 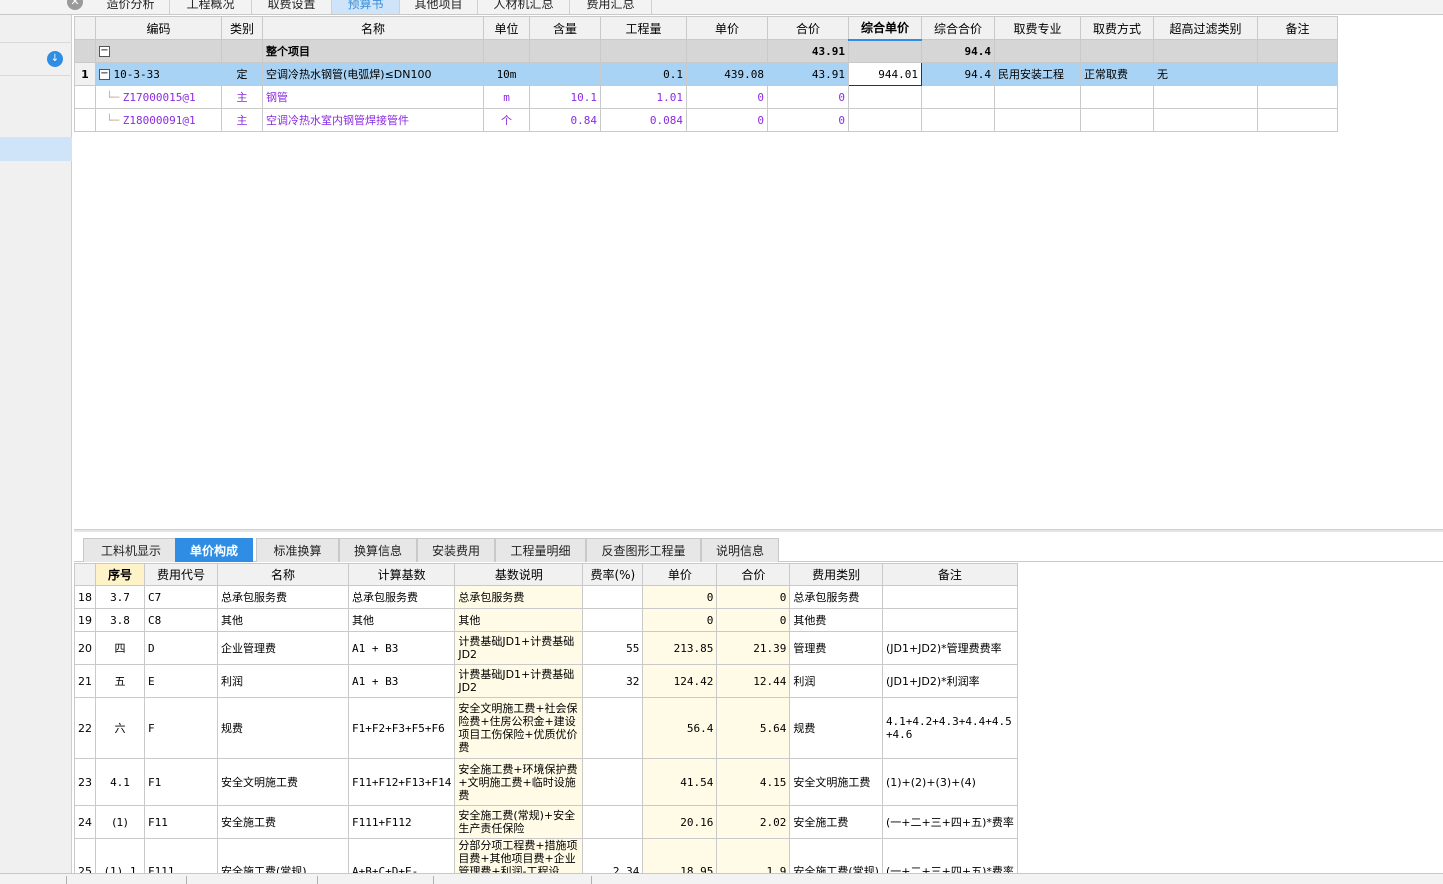 I want to click on col-header-quantity: 工程量, so click(x=643, y=28).